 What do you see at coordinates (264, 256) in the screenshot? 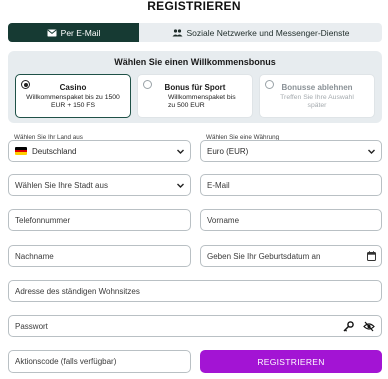
I see `birthdate-placeholder: Geben Sie Ihr Geburtsdatum an` at bounding box center [264, 256].